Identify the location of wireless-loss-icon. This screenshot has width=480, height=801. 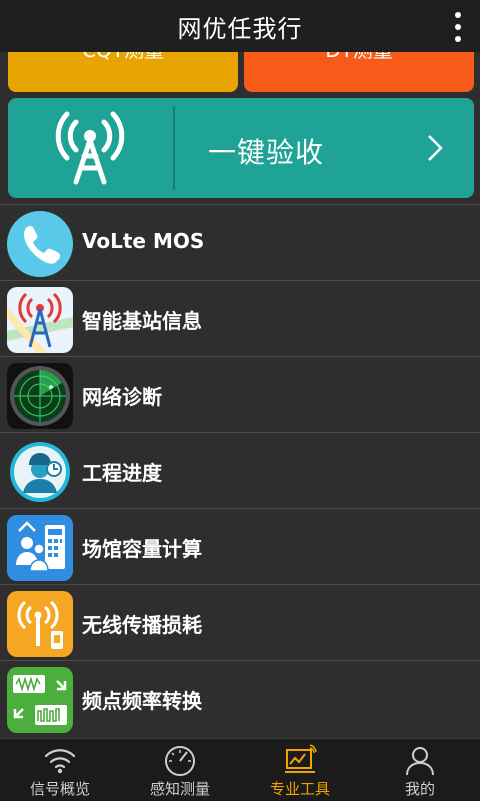
(40, 624).